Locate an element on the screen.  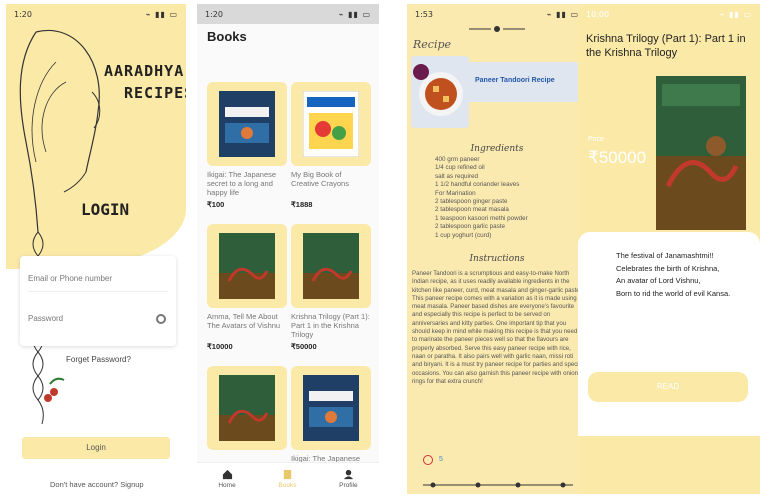
ingredient-item: salt as required is located at coordinates (457, 176).